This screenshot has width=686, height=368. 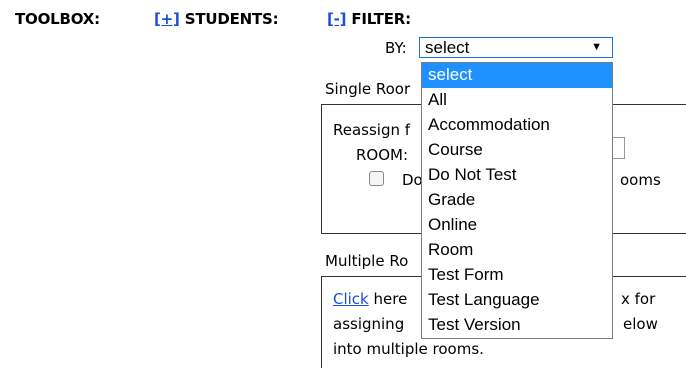 What do you see at coordinates (517, 150) in the screenshot?
I see `option-course: Course` at bounding box center [517, 150].